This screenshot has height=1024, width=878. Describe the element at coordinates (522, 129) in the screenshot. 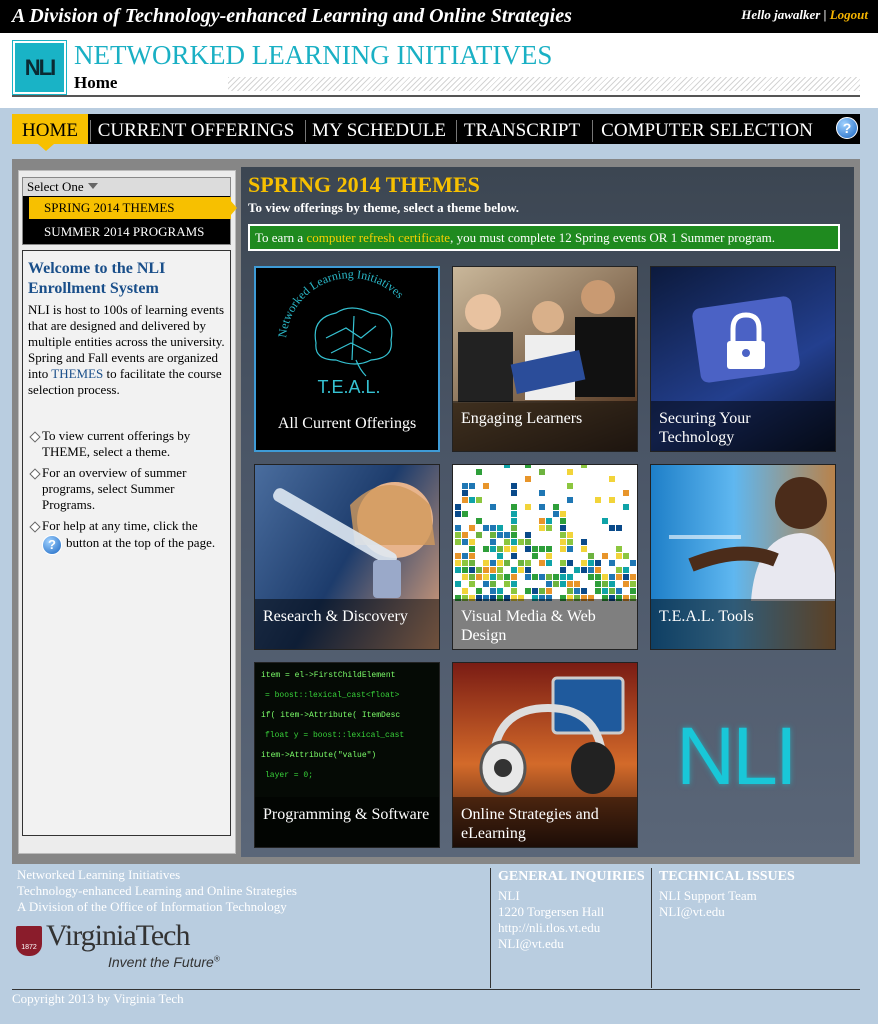

I see `nav-transcript: TRANSCRIPT` at that location.